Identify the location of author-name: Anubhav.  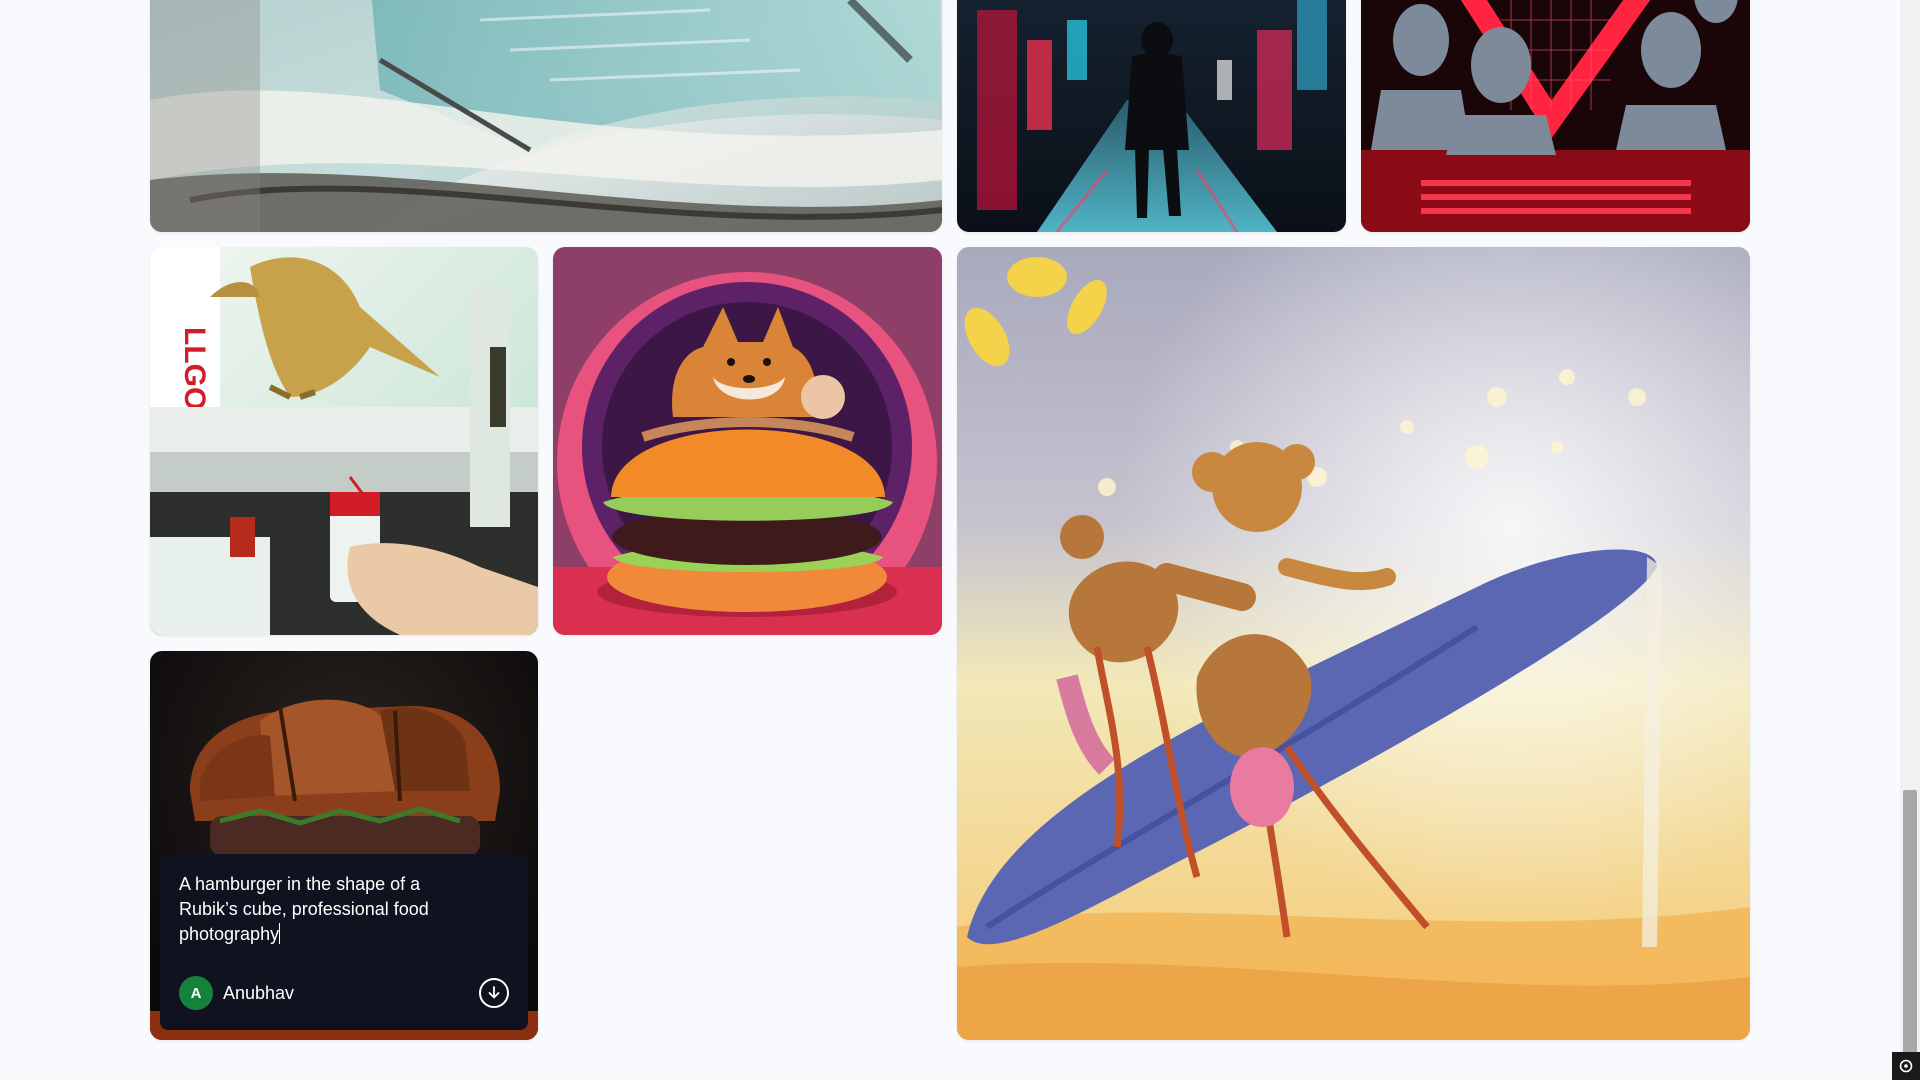
(259, 992).